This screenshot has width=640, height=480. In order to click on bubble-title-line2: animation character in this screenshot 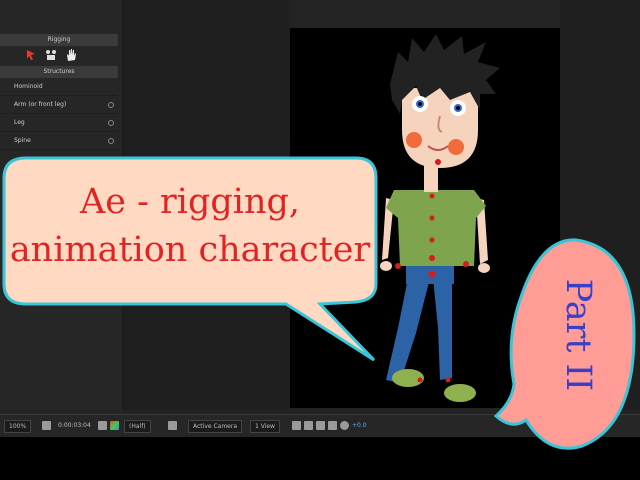, I will do `click(190, 250)`.